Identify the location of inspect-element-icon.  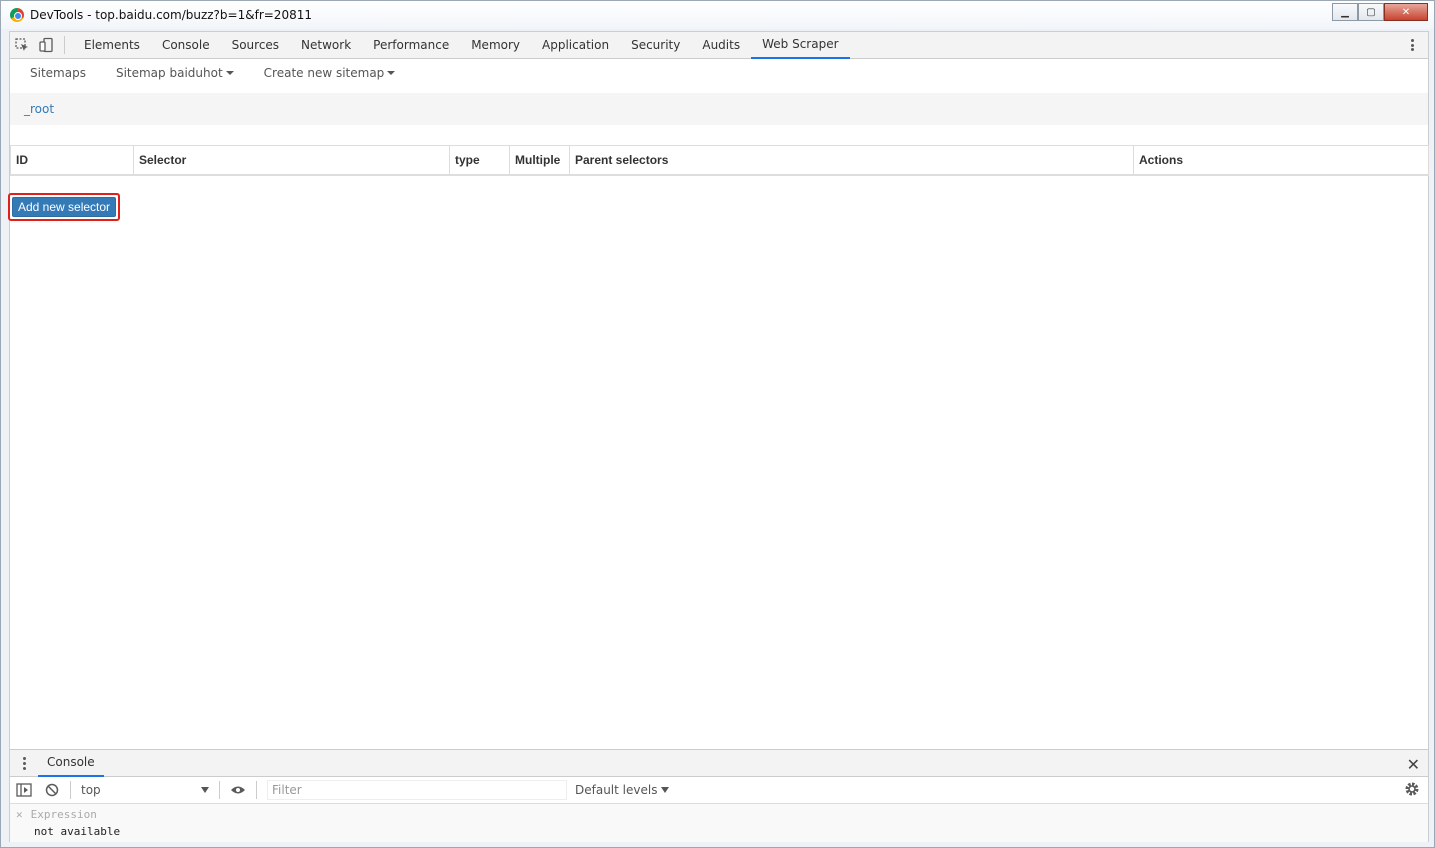
(22, 45).